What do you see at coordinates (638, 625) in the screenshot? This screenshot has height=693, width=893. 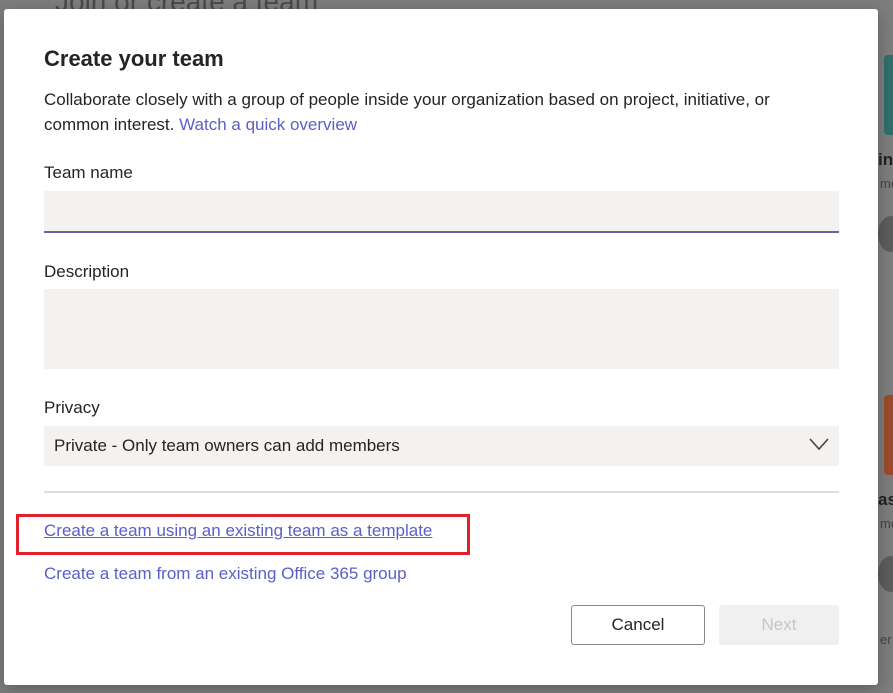 I see `cancel-button: Cancel` at bounding box center [638, 625].